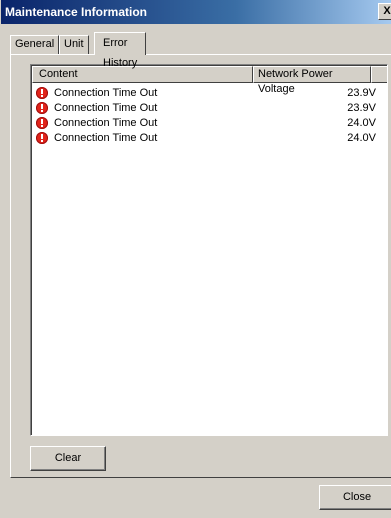 This screenshot has height=518, width=391. Describe the element at coordinates (35, 44) in the screenshot. I see `tab-general: General` at that location.